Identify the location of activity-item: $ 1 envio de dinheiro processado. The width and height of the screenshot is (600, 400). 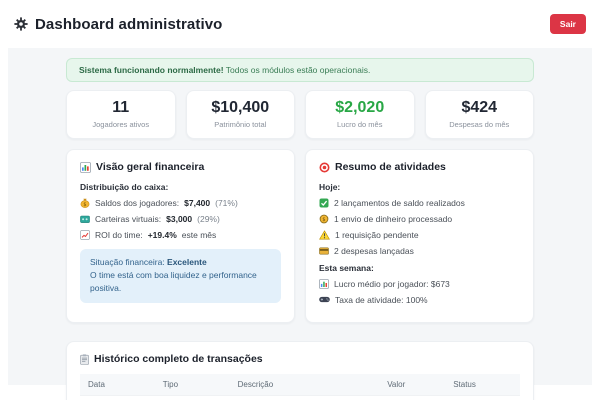
(419, 219).